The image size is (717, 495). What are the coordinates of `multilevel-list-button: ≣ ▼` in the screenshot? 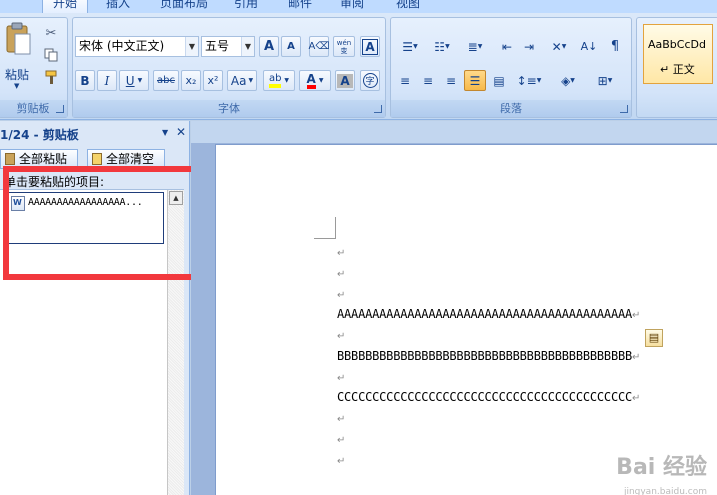 It's located at (475, 46).